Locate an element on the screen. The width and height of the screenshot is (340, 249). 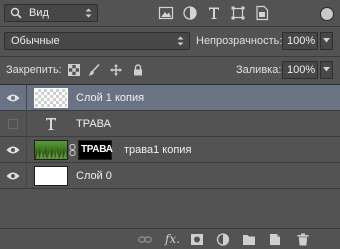
layer-name: Слой 0 is located at coordinates (94, 176).